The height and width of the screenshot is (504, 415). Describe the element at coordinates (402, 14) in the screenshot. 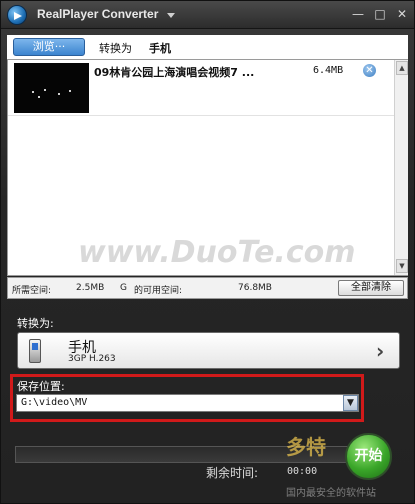

I see `close-button: ✕` at that location.